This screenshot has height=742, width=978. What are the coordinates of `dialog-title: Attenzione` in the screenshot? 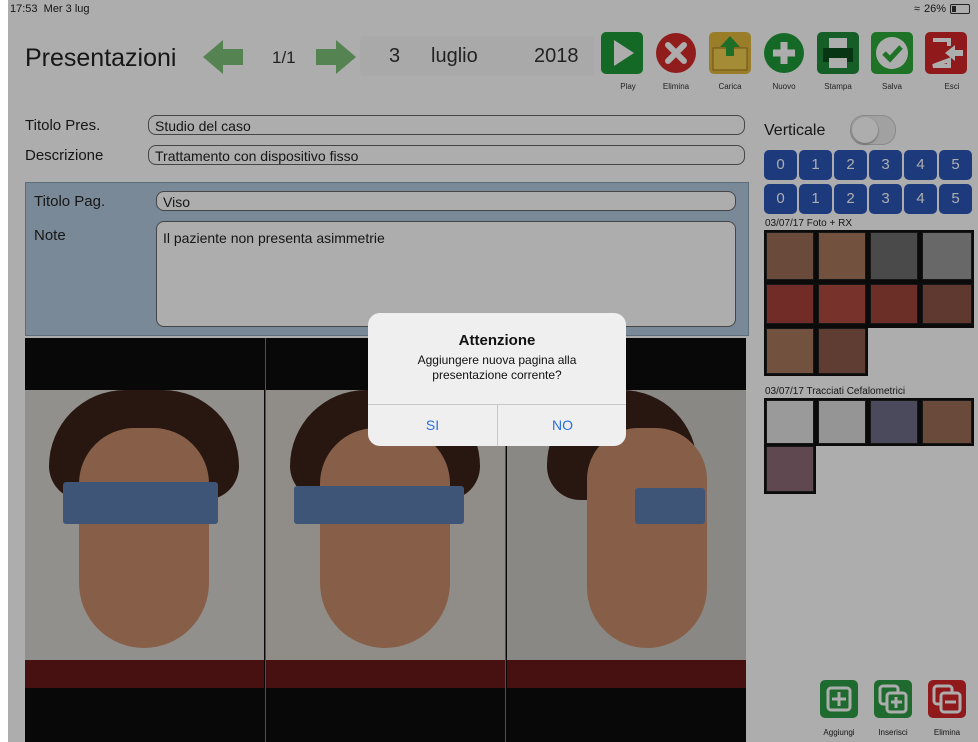 It's located at (497, 340).